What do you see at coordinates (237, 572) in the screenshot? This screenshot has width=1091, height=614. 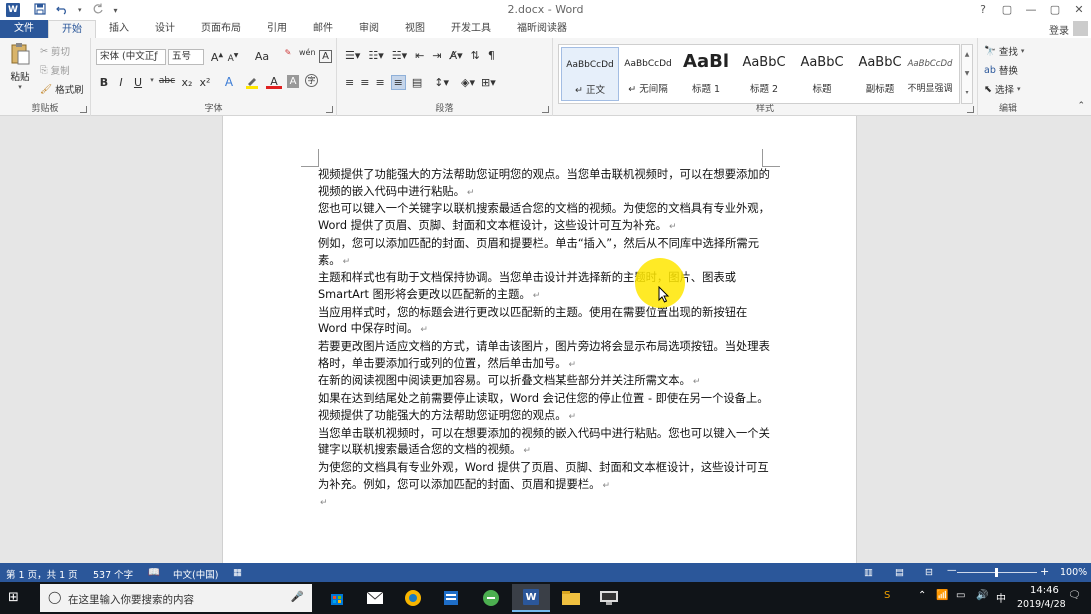 I see `macro-record-icon: ▦` at bounding box center [237, 572].